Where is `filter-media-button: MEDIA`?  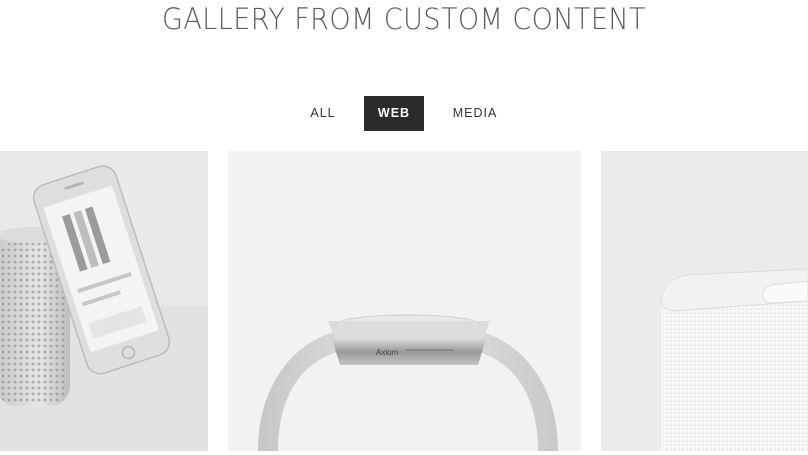 filter-media-button: MEDIA is located at coordinates (475, 113).